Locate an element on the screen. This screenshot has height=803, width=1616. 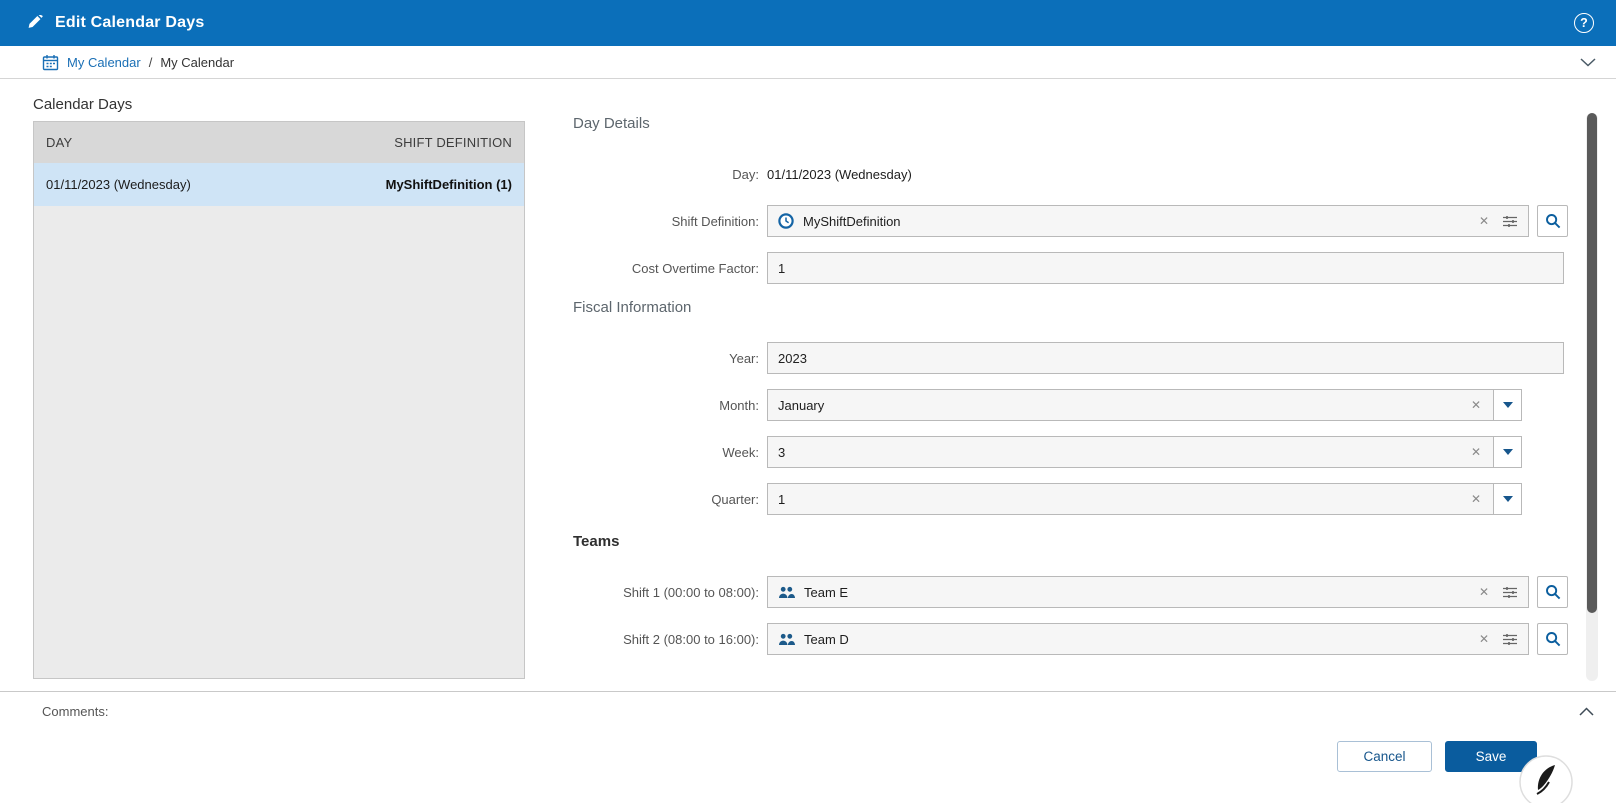
page-title: Edit Calendar Days is located at coordinates (130, 22).